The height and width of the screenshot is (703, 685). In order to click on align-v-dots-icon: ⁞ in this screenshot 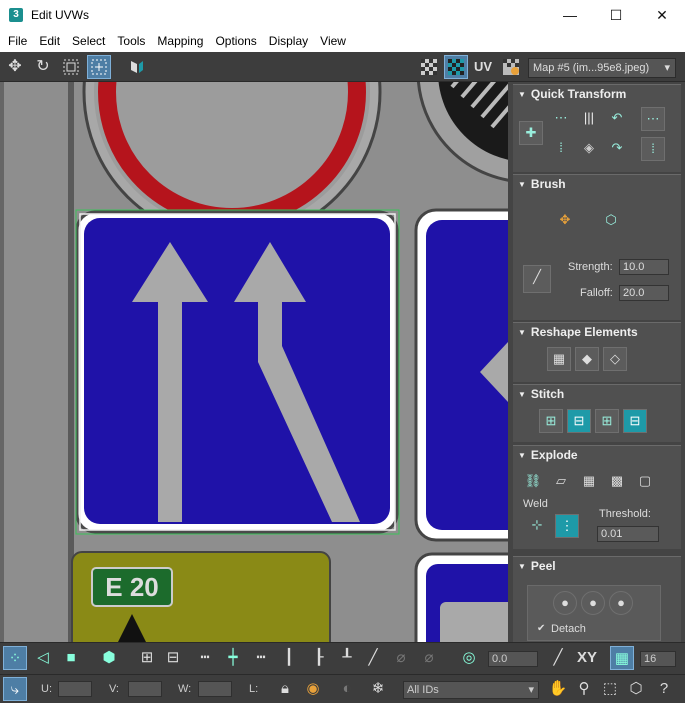, I will do `click(653, 149)`.